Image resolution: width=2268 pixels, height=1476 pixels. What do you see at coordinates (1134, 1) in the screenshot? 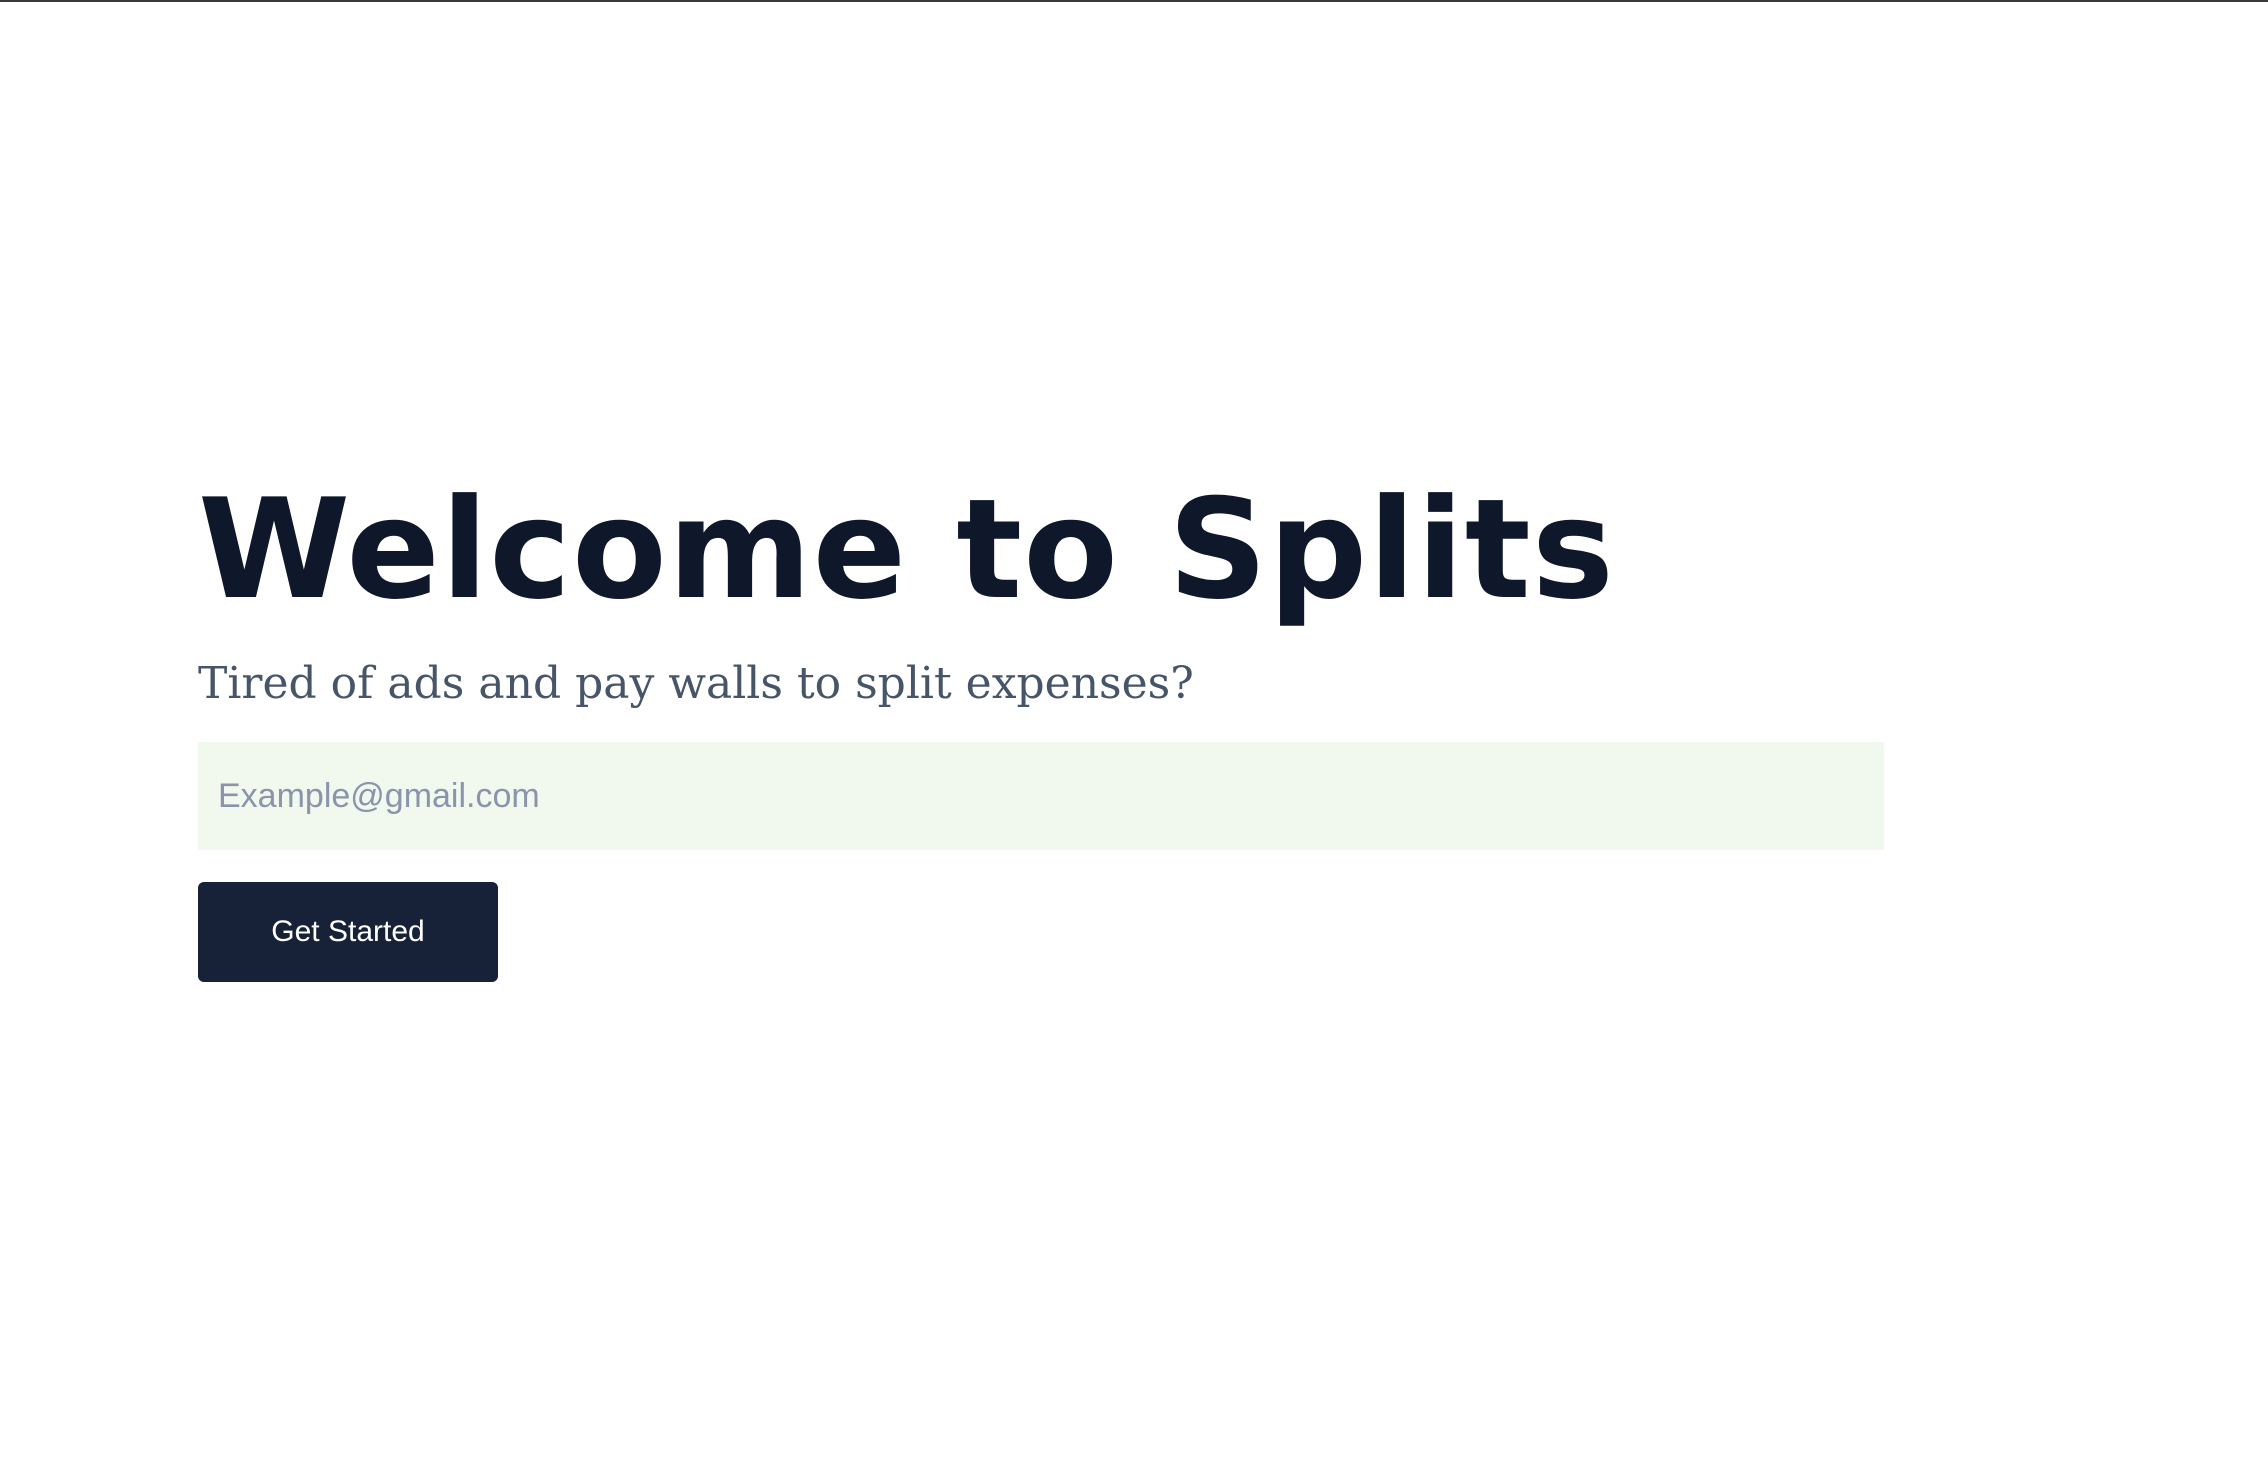
I see `top-border` at bounding box center [1134, 1].